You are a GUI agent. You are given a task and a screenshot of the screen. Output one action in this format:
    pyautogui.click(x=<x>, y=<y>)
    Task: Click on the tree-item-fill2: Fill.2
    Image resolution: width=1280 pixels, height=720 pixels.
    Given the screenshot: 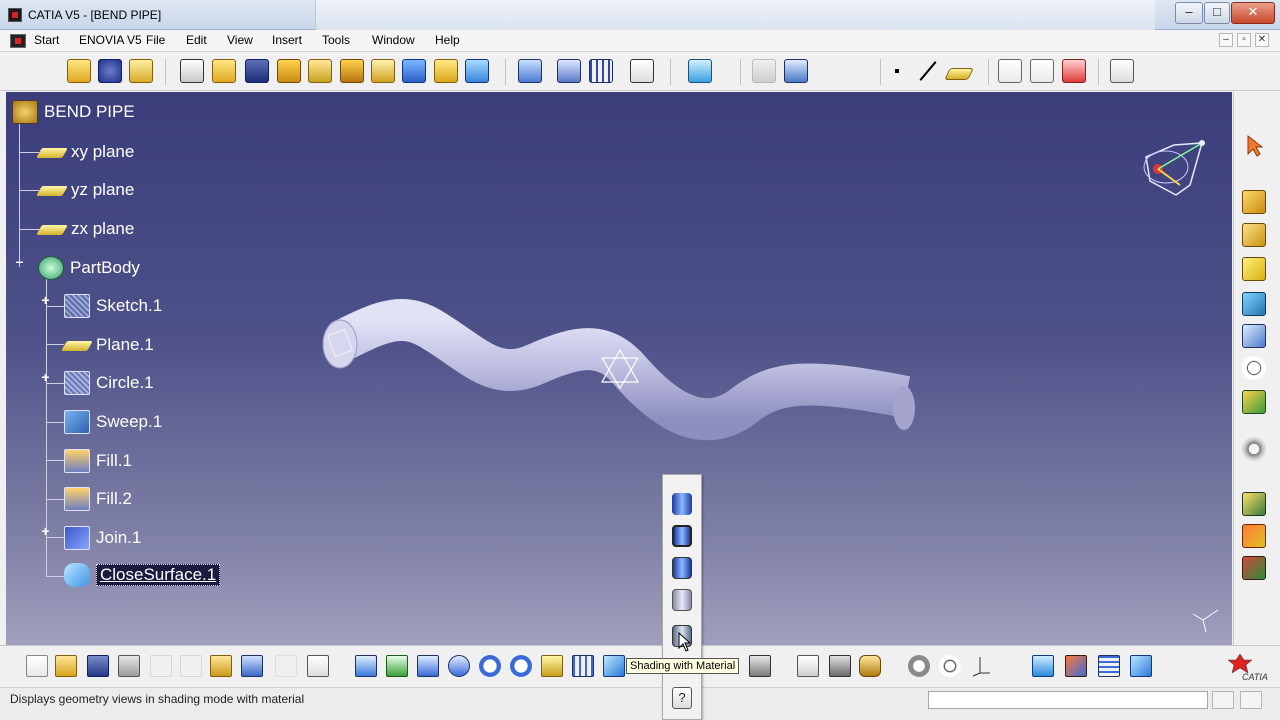 What is the action you would take?
    pyautogui.click(x=98, y=499)
    